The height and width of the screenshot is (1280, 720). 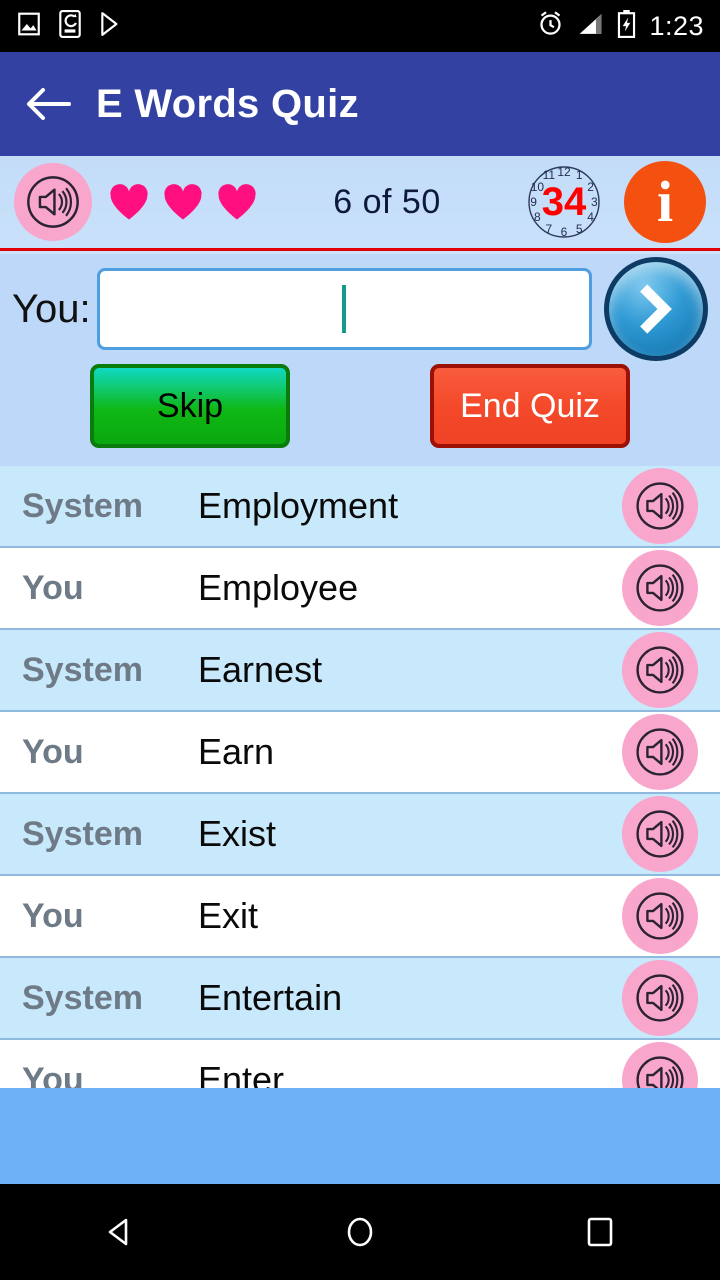 I want to click on table-row: System Exist, so click(x=360, y=835).